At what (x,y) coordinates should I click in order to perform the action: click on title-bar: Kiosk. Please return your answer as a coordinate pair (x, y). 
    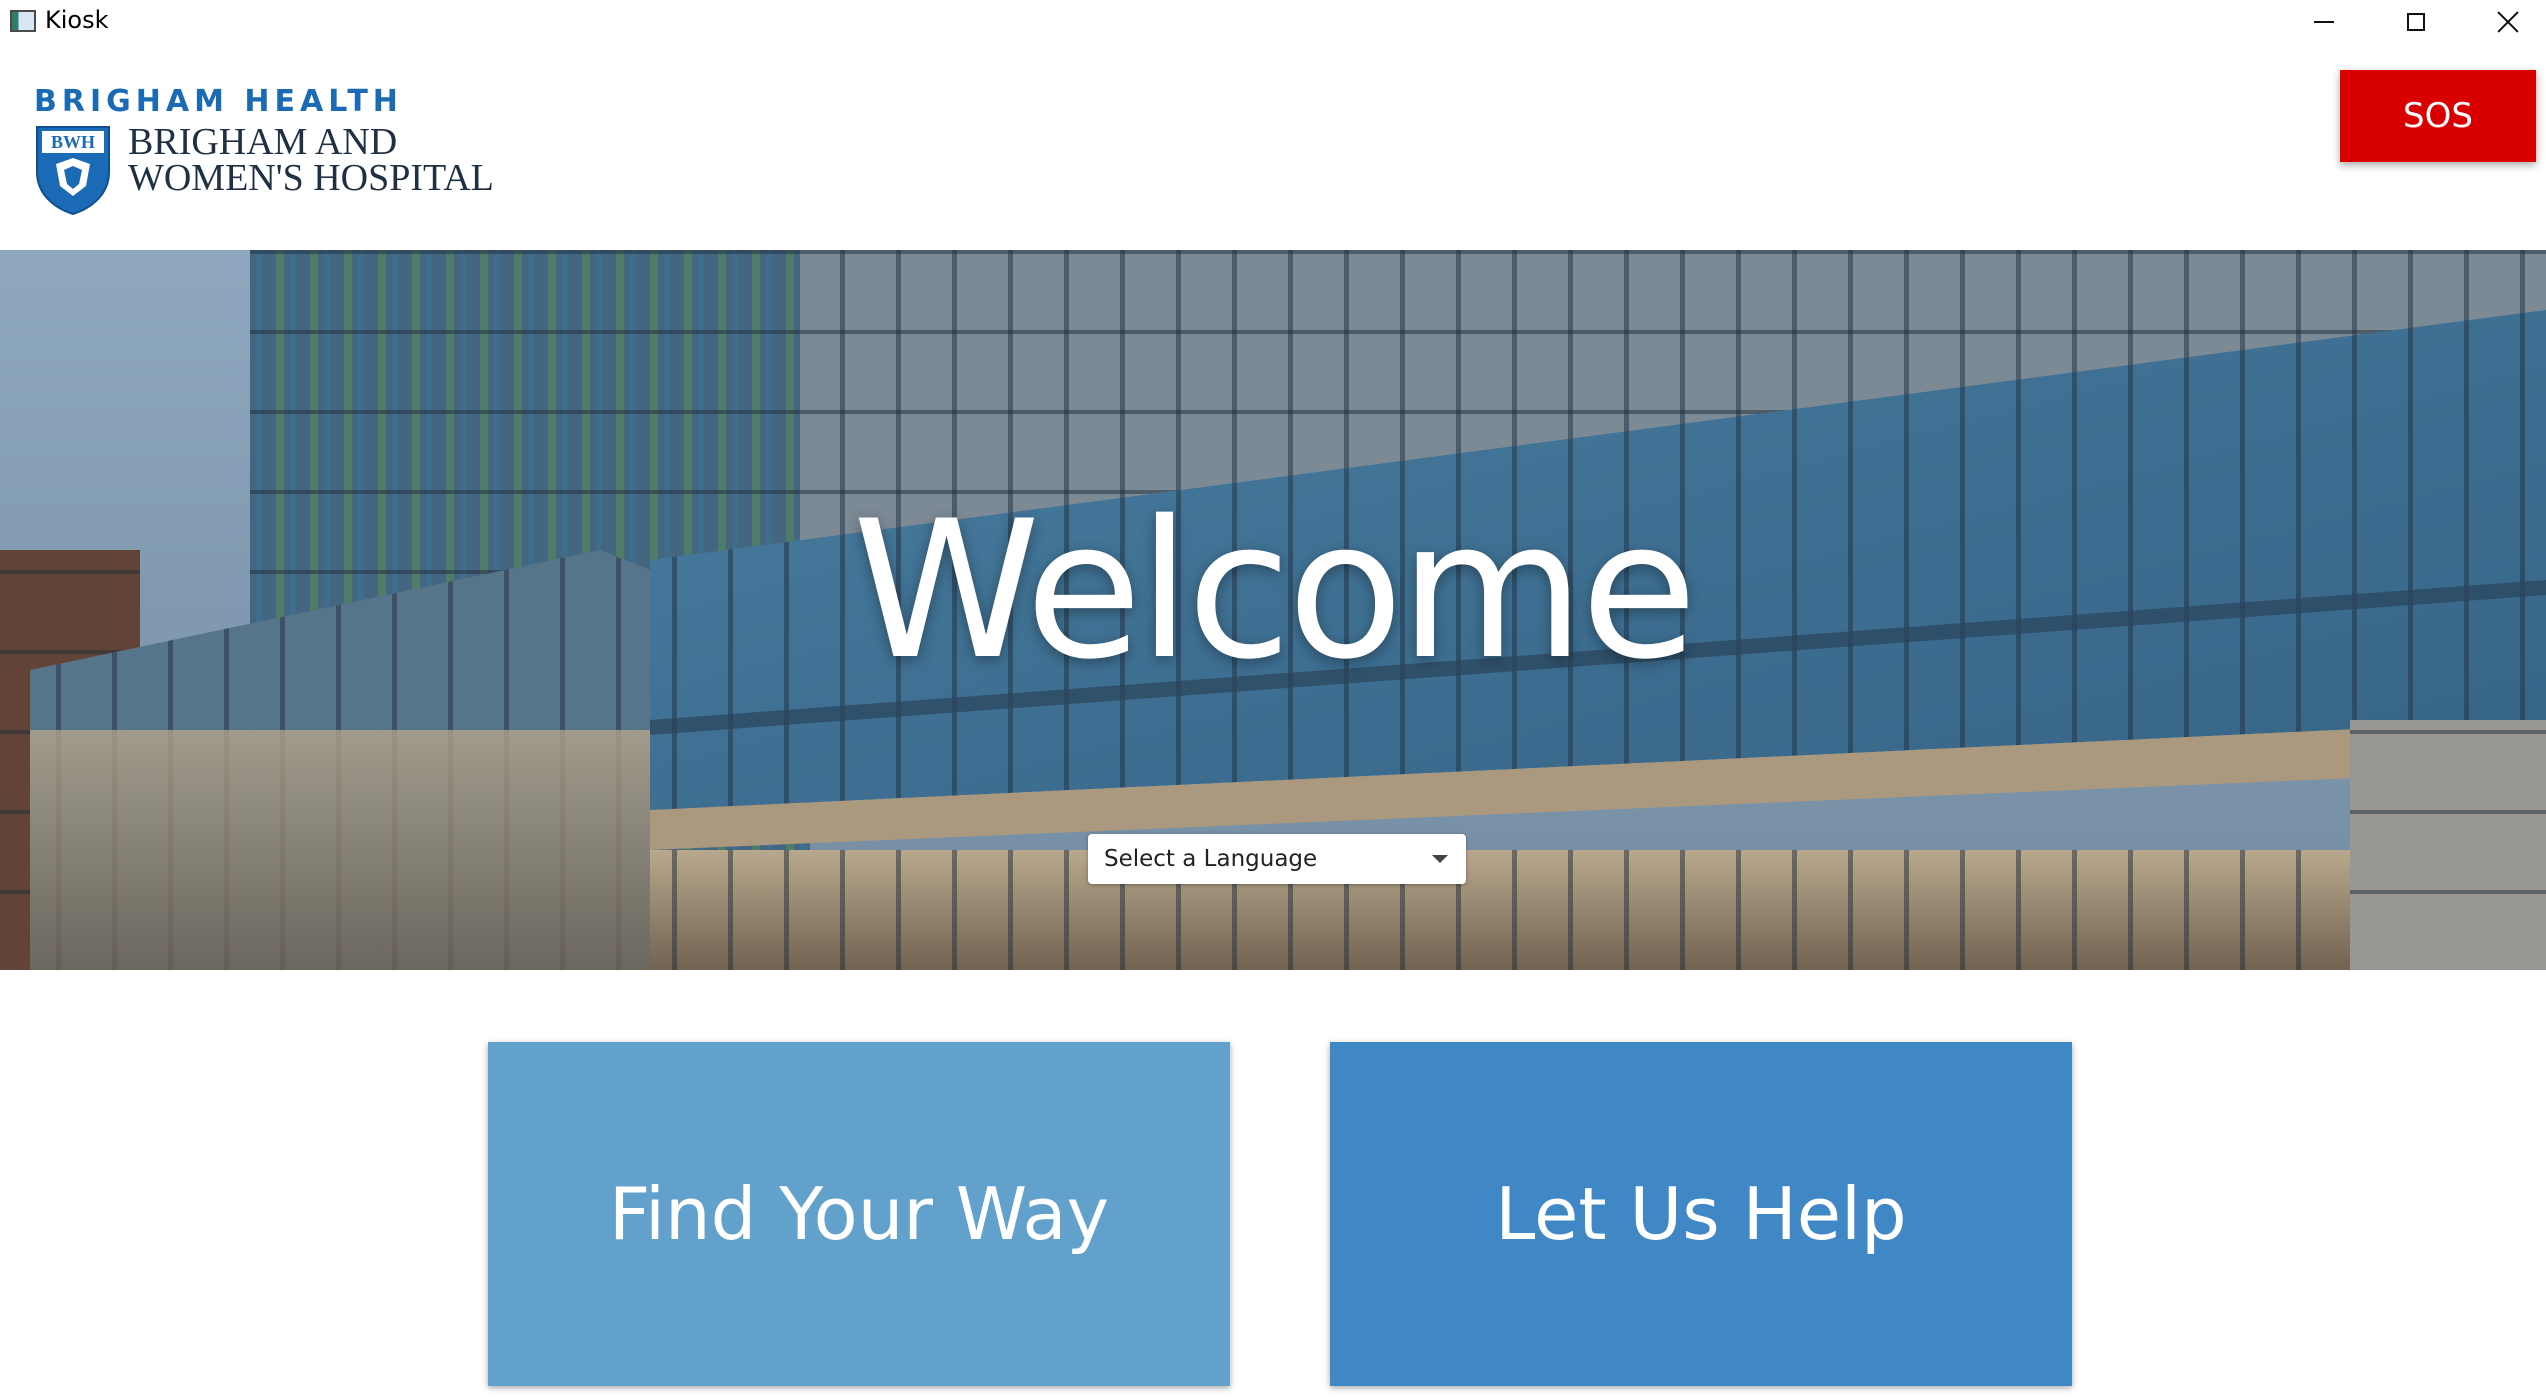
    Looking at the image, I should click on (1273, 22).